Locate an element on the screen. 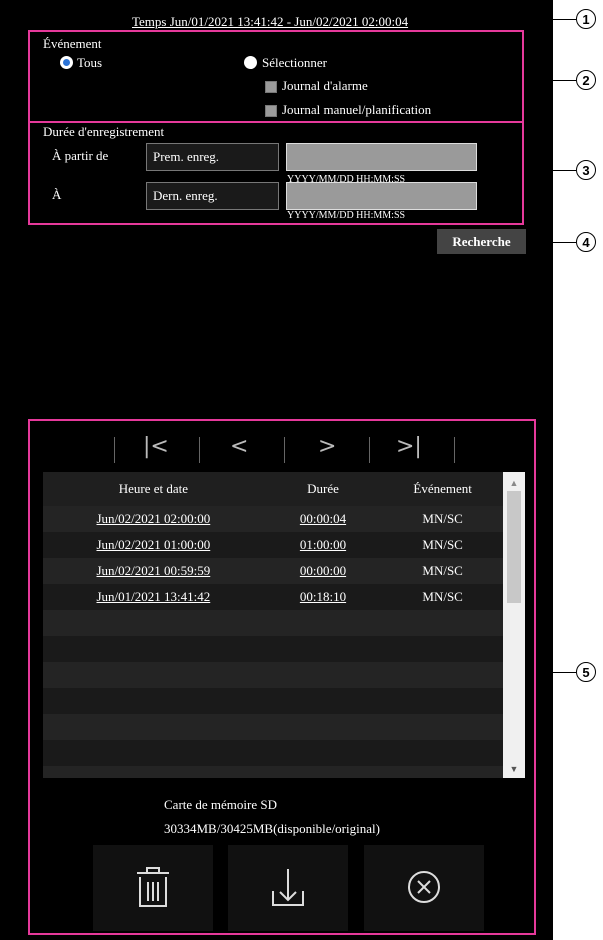 This screenshot has height=940, width=603. radio-select is located at coordinates (250, 62).